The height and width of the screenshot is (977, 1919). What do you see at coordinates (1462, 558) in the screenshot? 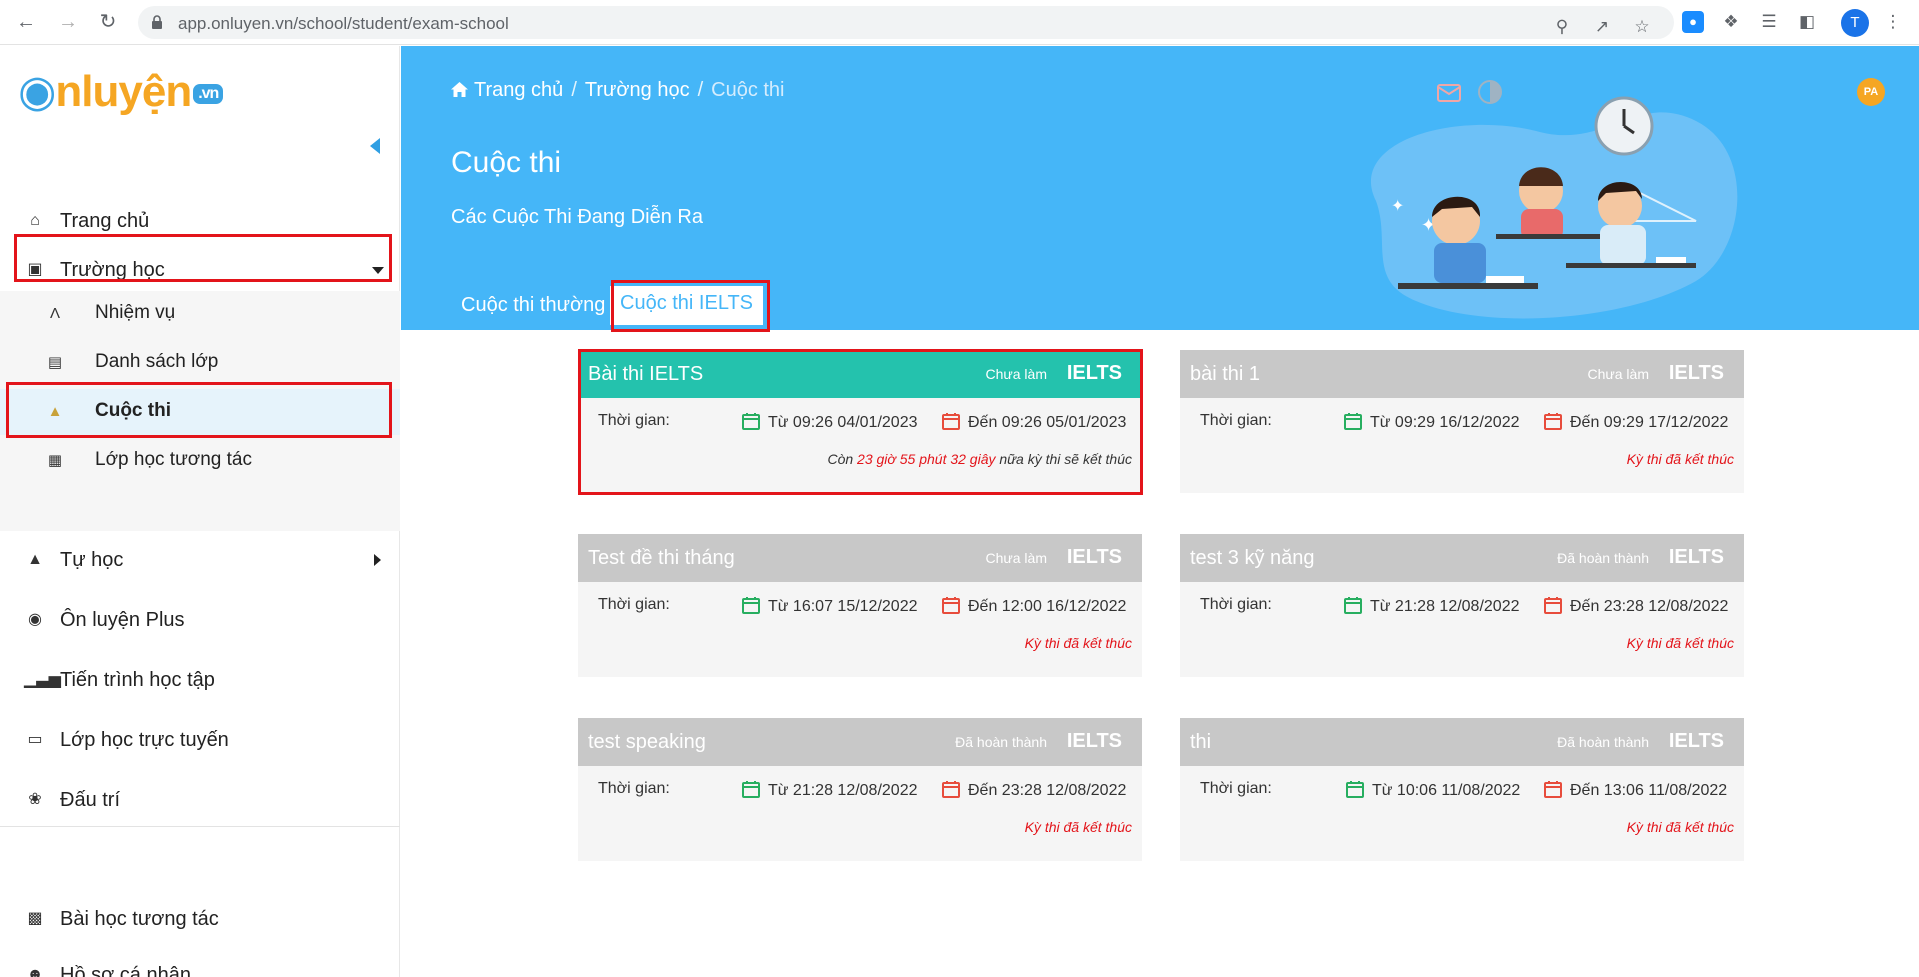
I see `exam-card-header: test 3 kỹ năng Đã hoàn thành IELTS` at bounding box center [1462, 558].